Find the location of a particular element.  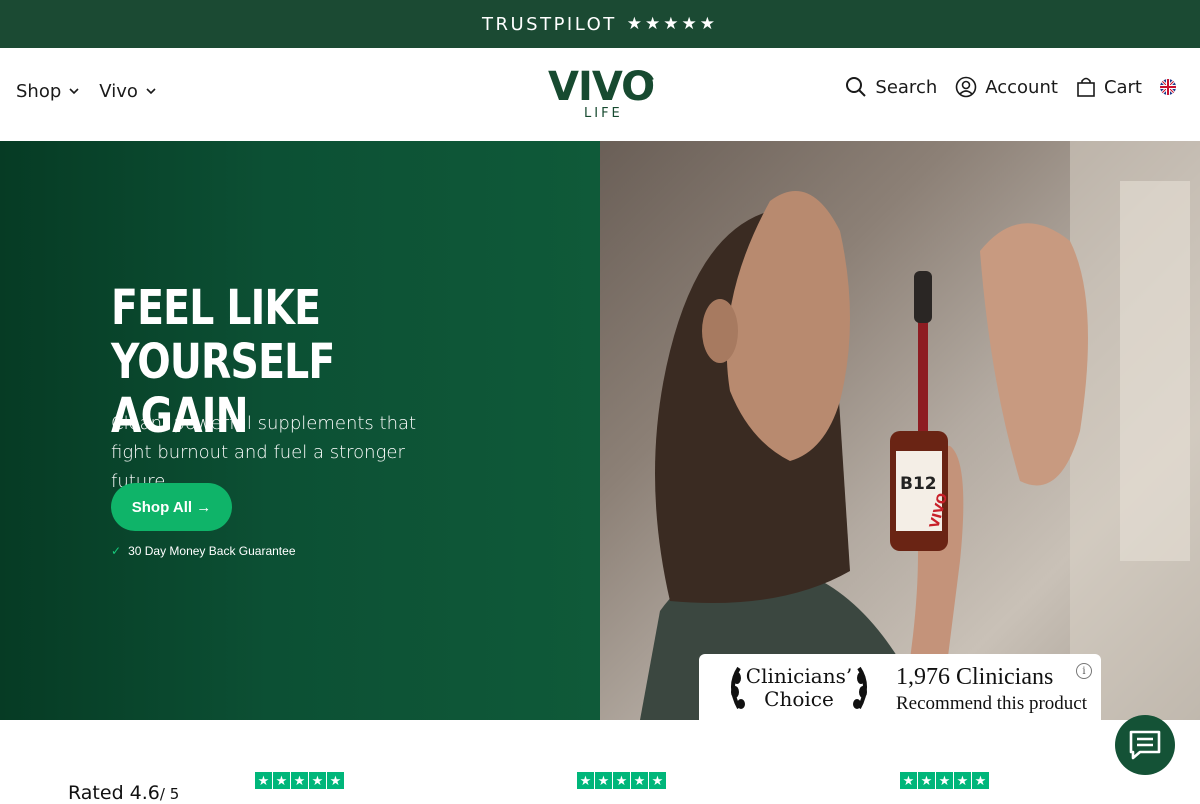

nav-shop-label: Shop is located at coordinates (39, 91).